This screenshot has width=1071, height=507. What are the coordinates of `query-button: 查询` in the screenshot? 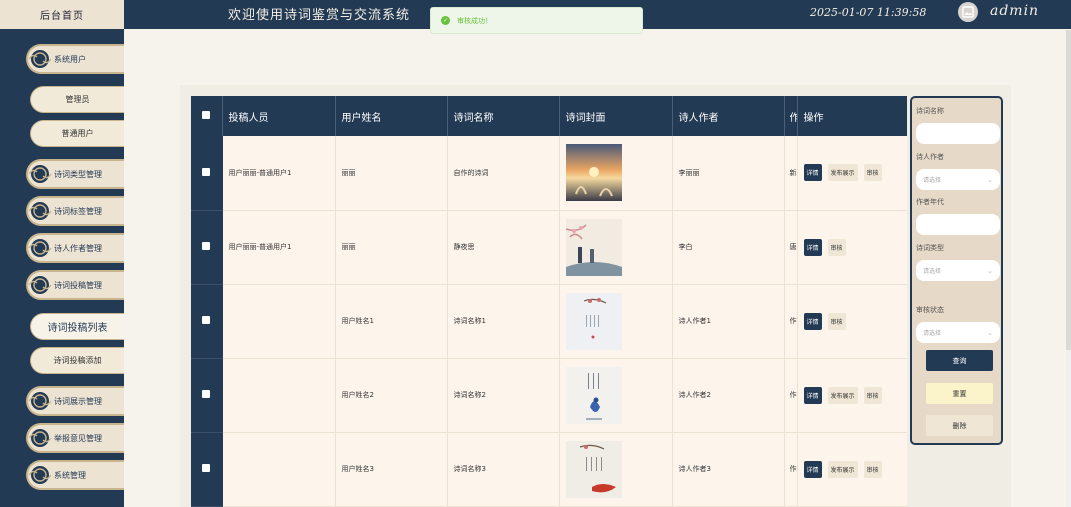 It's located at (959, 360).